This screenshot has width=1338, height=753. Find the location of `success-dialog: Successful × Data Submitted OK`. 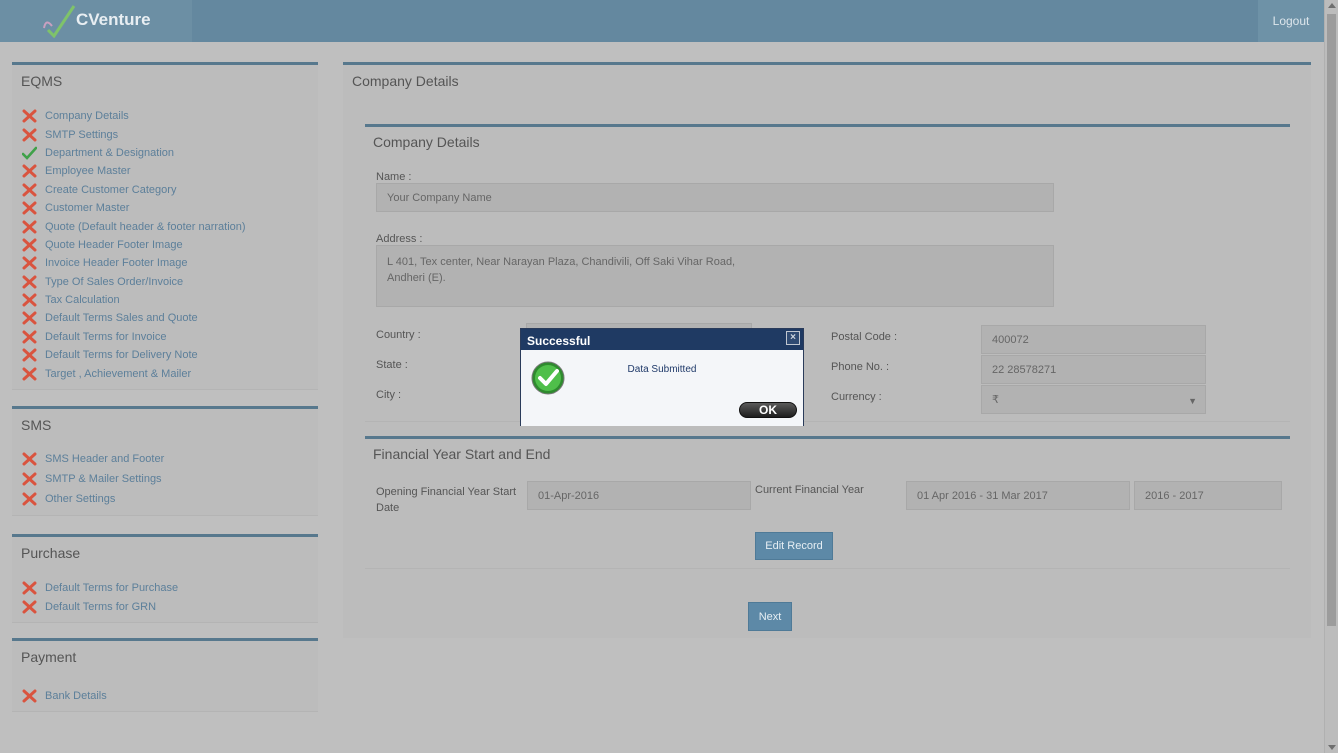

success-dialog: Successful × Data Submitted OK is located at coordinates (662, 377).